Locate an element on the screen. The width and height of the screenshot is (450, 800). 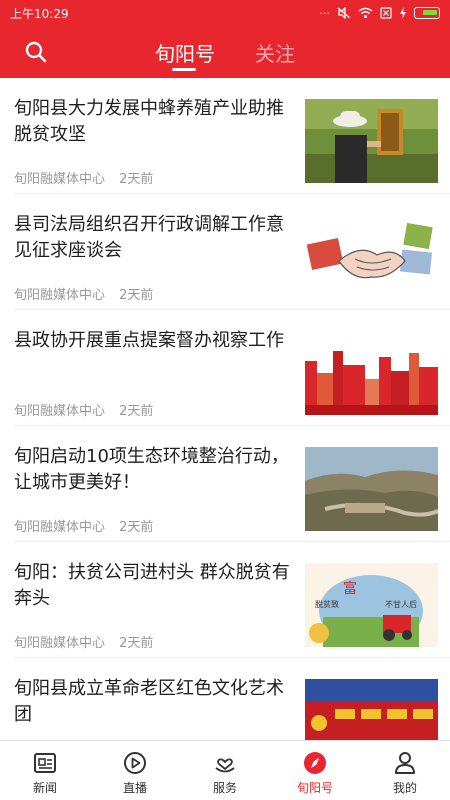
nav-label: 服务 is located at coordinates (224, 788).